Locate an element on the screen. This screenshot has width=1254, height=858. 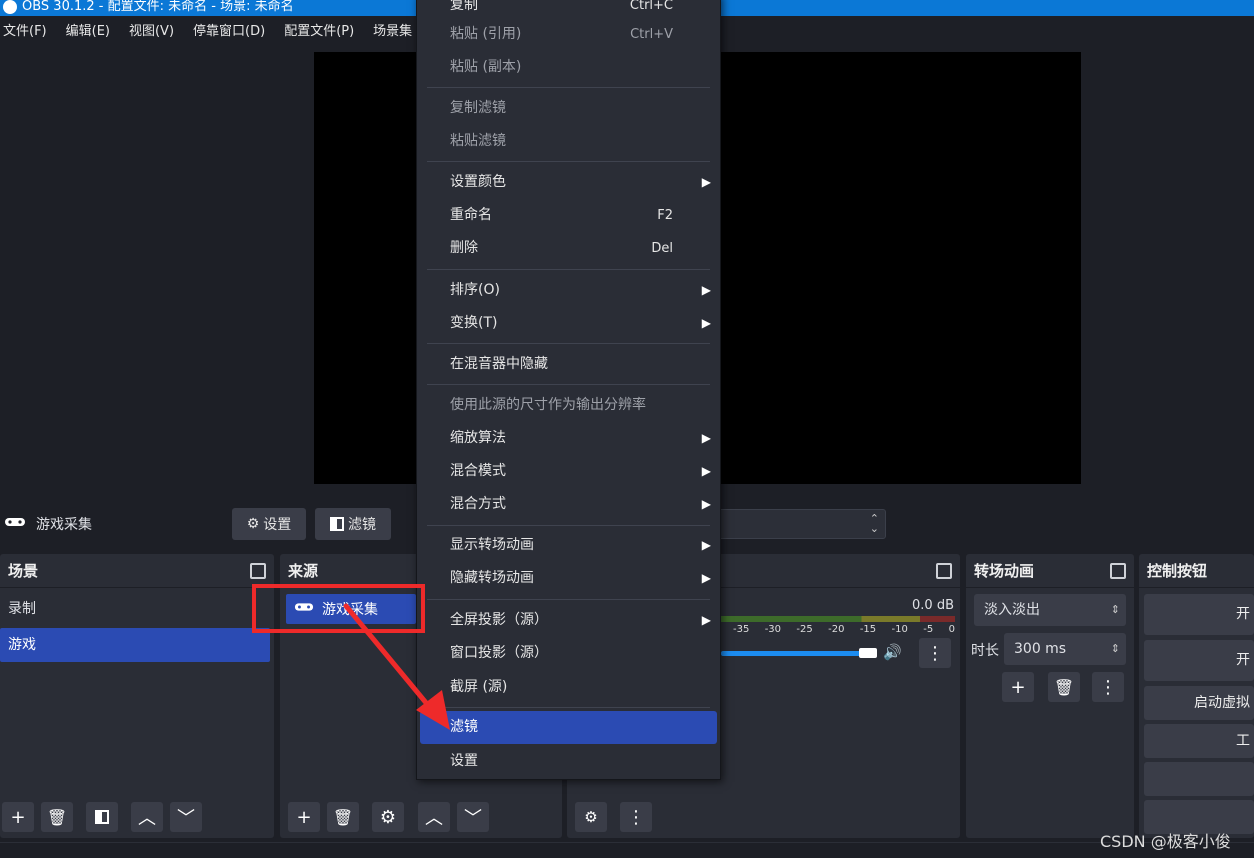
move-scene-up-button: ︿ is located at coordinates (147, 817).